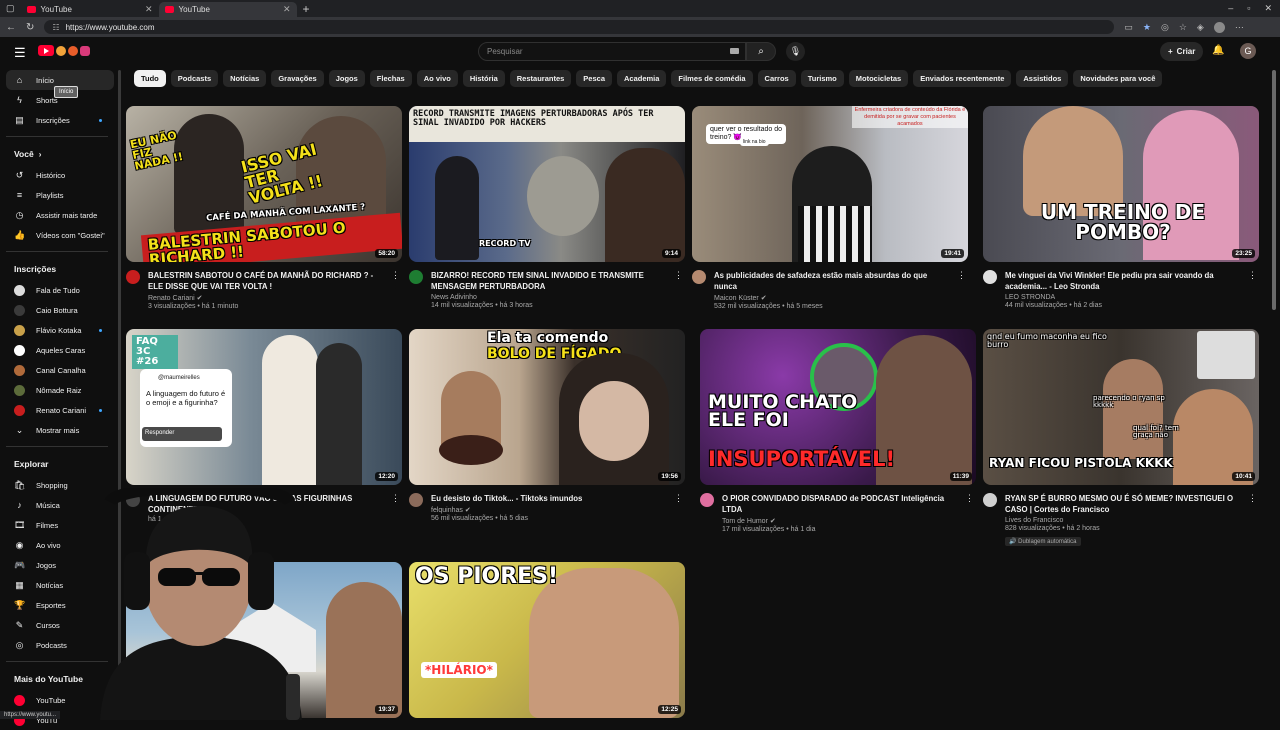 This screenshot has width=1280, height=730. Describe the element at coordinates (60, 430) in the screenshot. I see `sidebar-item-show-more: ⌄ Mostrar mais` at that location.